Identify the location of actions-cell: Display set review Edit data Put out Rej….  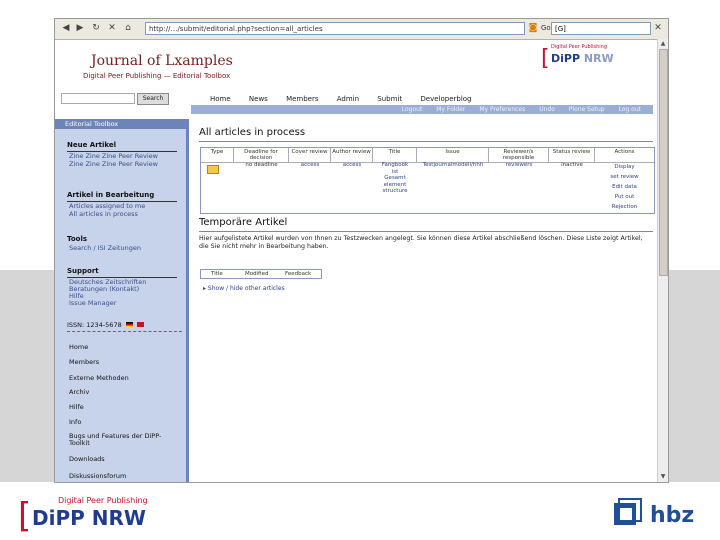
(624, 187).